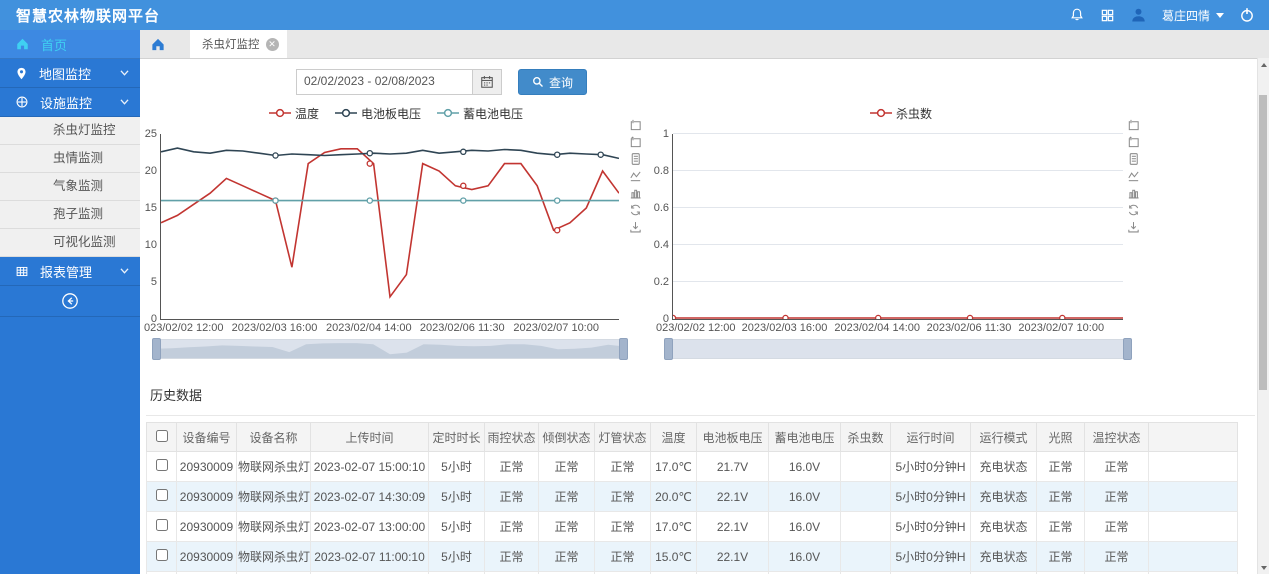 The image size is (1269, 574). What do you see at coordinates (65, 74) in the screenshot?
I see `sidebar-item-label: 地图监控` at bounding box center [65, 74].